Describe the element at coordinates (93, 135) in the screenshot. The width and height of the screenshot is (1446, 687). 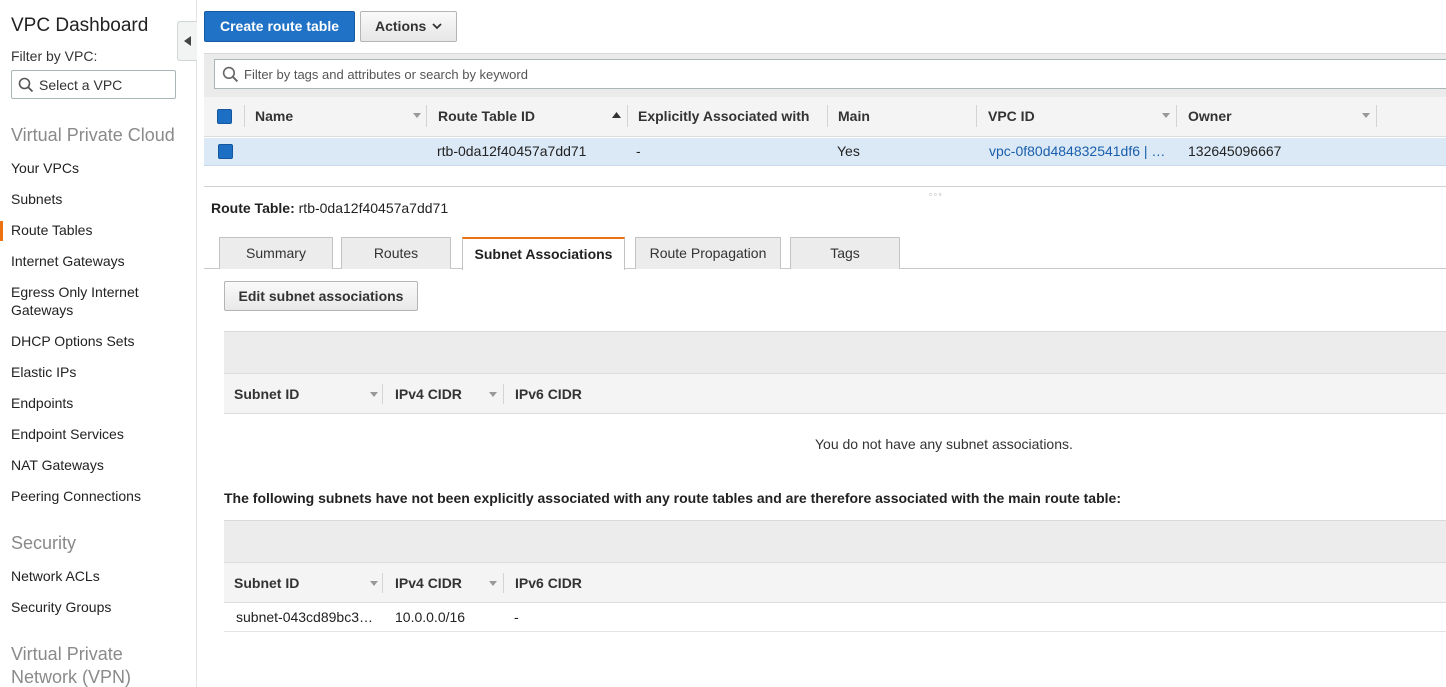
I see `section-virtual-private-cloud: Virtual Private Cloud` at that location.